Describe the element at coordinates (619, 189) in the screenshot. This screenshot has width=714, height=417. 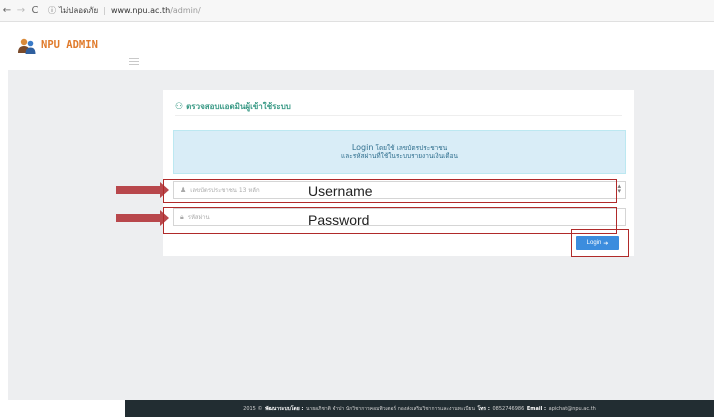
I see `spinner-icon: ▴ ▾` at that location.